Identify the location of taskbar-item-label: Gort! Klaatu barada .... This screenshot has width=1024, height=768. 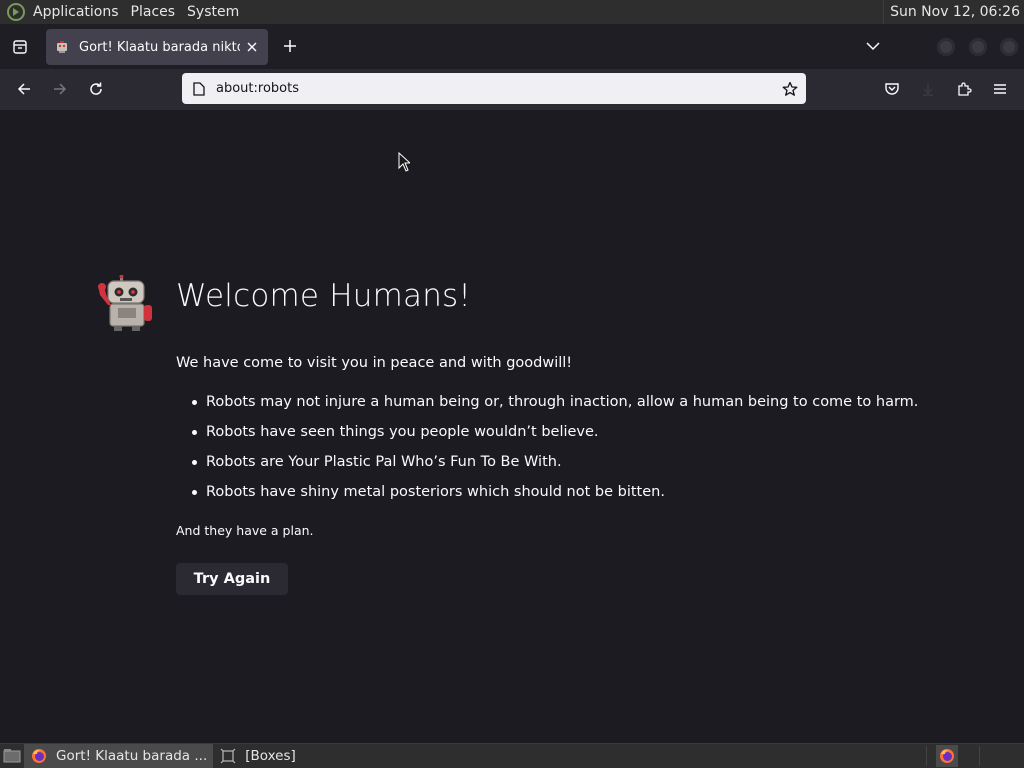
(132, 756).